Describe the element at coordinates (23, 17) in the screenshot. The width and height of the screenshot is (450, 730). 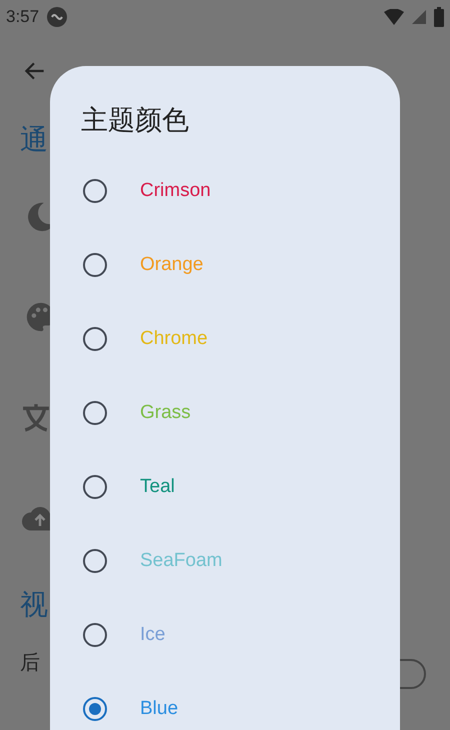
I see `status-time: 3:57` at that location.